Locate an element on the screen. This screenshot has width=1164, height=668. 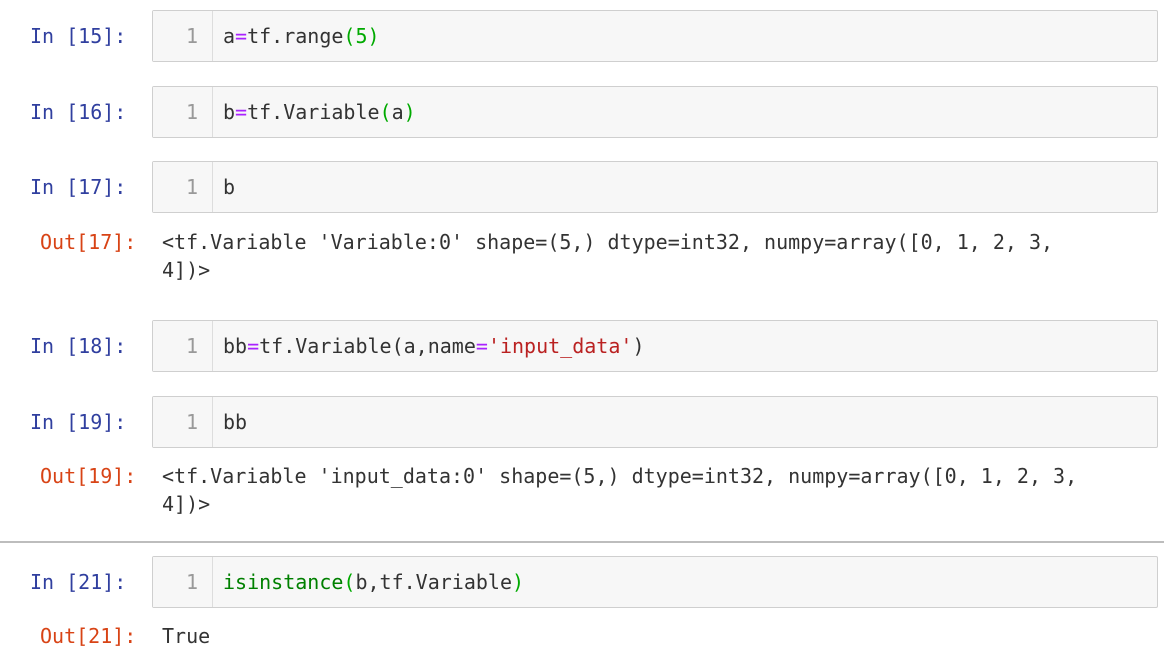
code-cell: 1 b=tf.Variable(a) is located at coordinates (655, 112).